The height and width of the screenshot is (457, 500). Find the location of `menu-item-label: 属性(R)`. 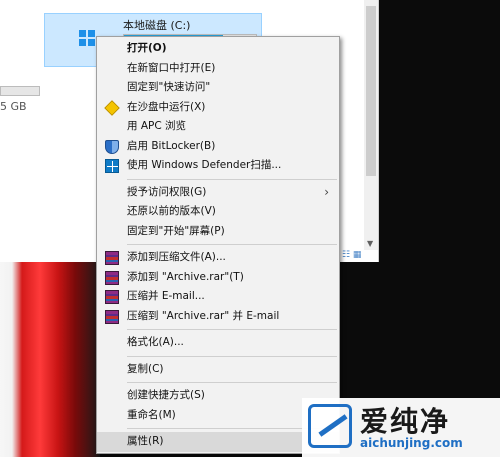

menu-item-label: 属性(R) is located at coordinates (145, 441).